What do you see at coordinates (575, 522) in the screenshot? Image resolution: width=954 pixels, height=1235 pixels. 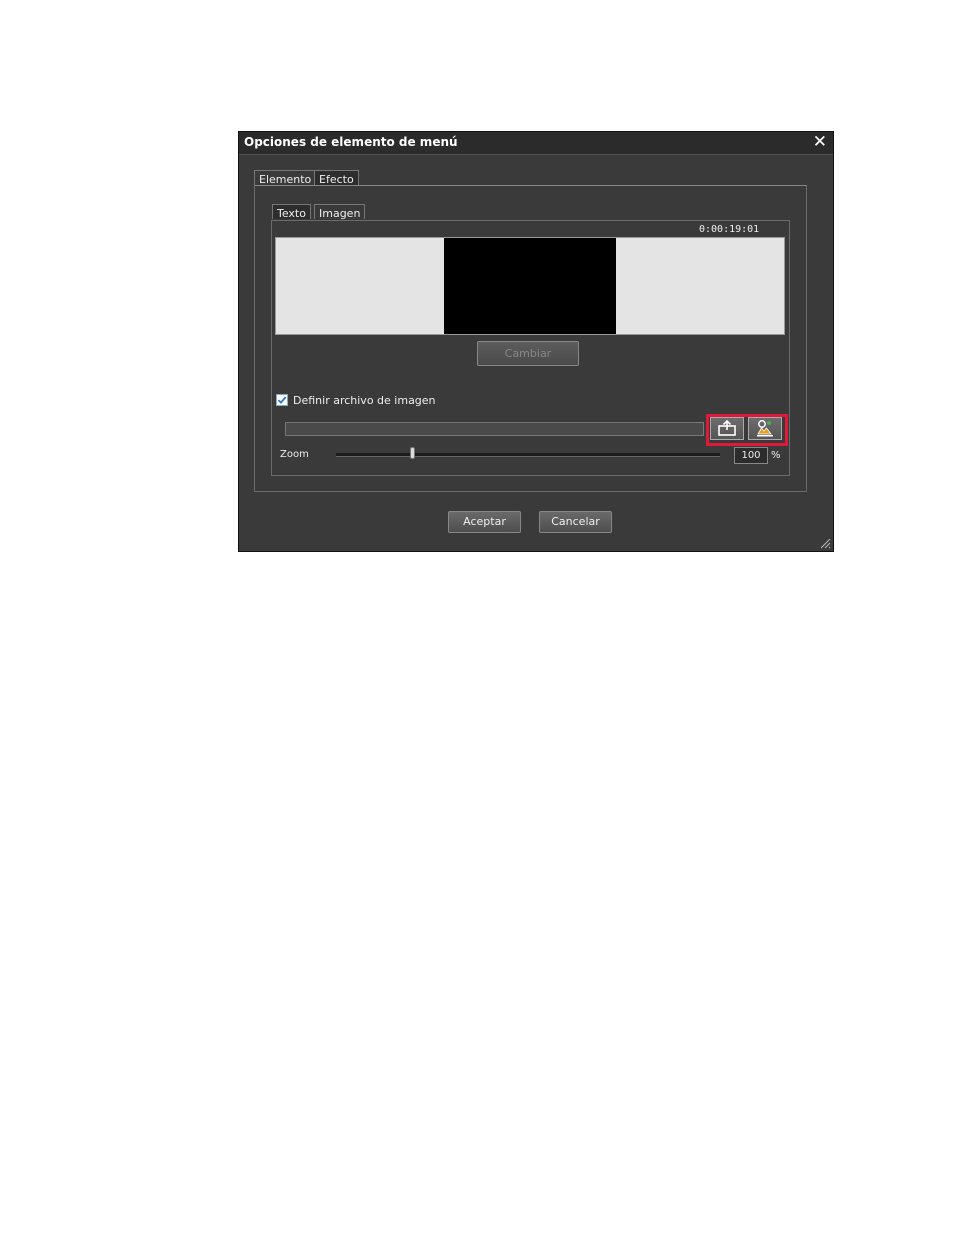 I see `cancel-button: Cancelar` at bounding box center [575, 522].